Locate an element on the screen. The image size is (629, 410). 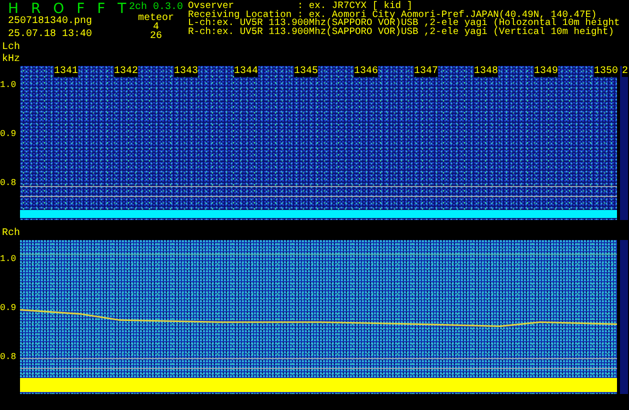
time-label: 1347 is located at coordinates (426, 71).